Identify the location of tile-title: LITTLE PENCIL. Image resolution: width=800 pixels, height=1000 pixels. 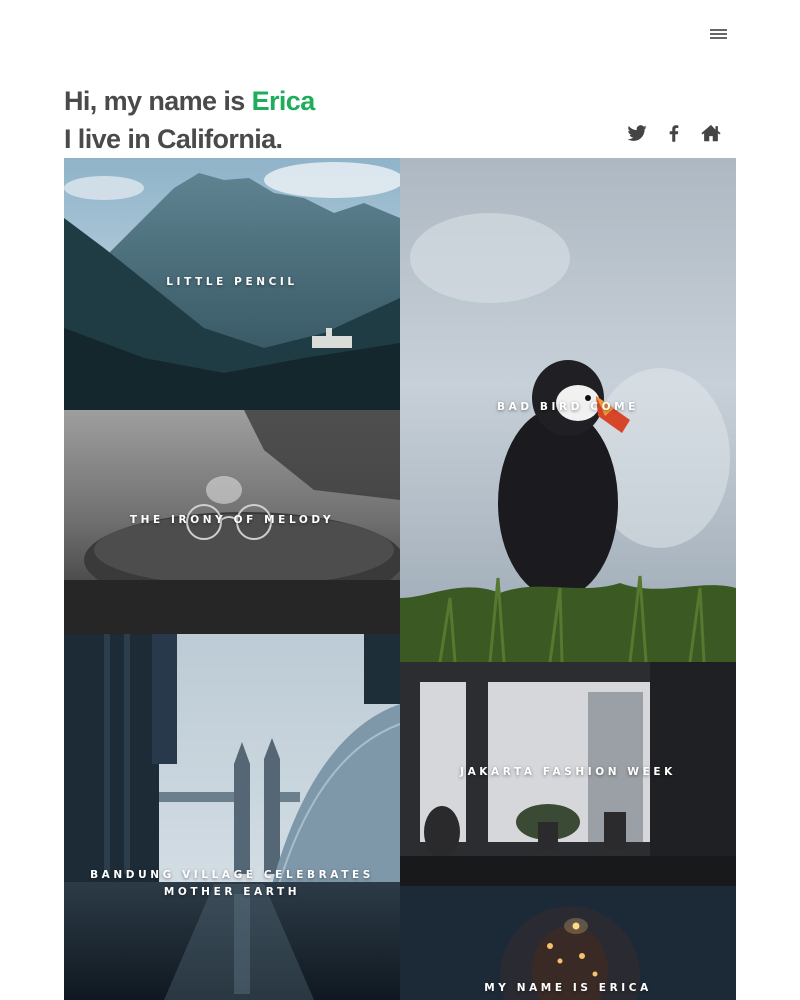
(232, 282).